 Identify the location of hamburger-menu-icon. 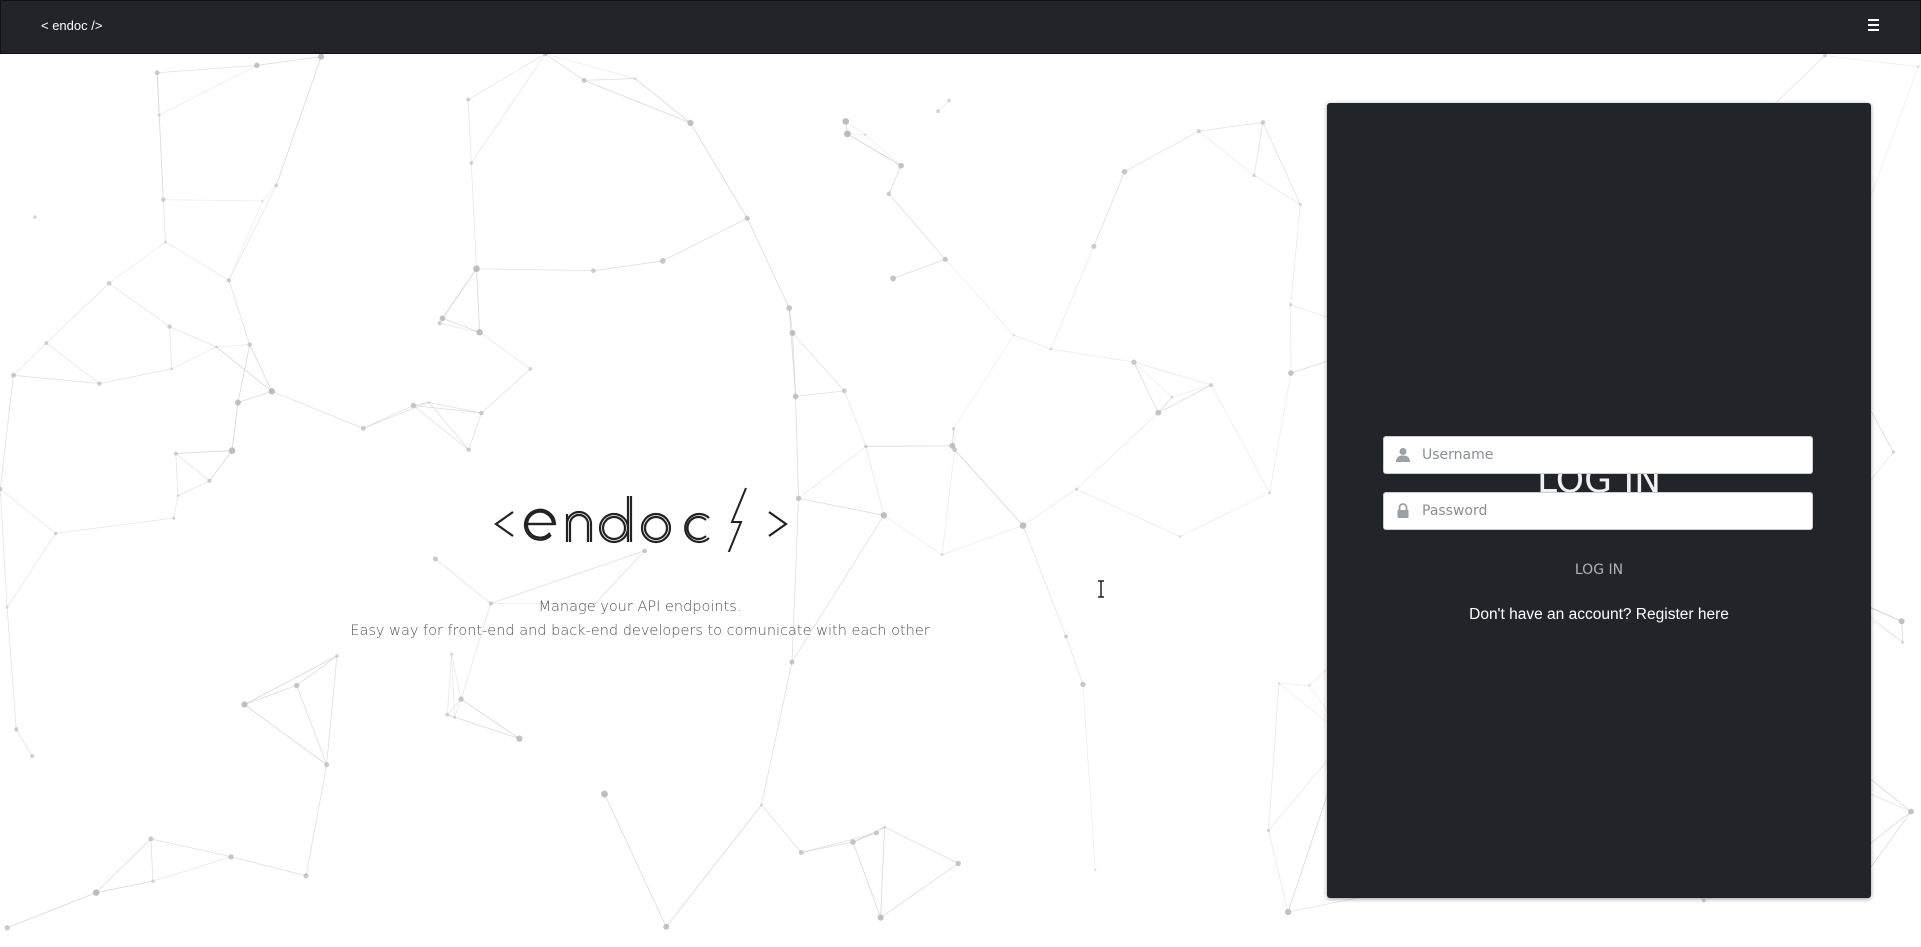
(1876, 27).